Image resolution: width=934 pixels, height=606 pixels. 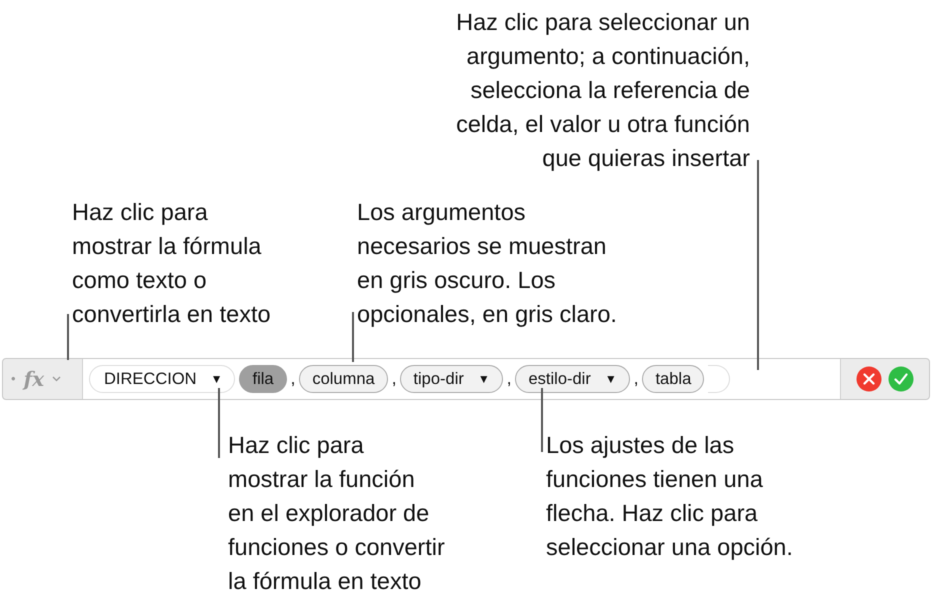 I want to click on callout-text: Los argumentos necesarios se muestran en gris oscuro. Los opcionales, en gris claro., so click(x=487, y=263).